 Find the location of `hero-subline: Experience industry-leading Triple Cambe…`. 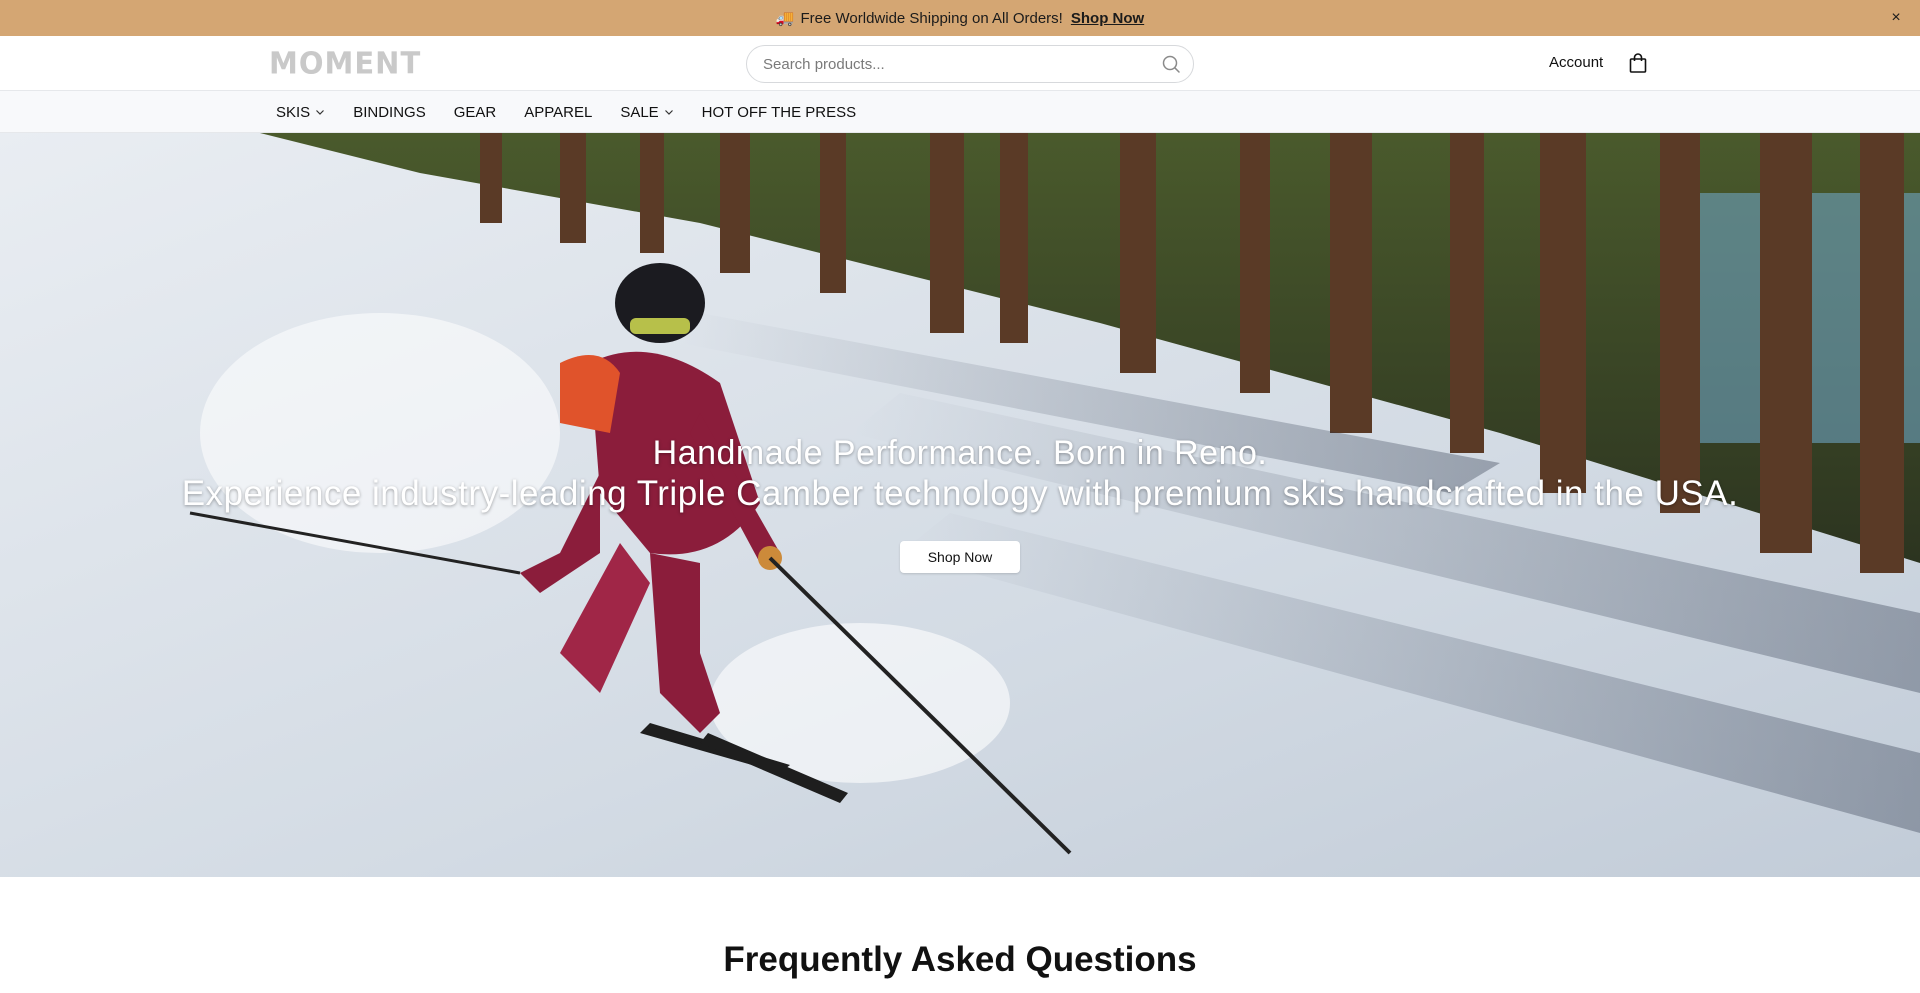

hero-subline: Experience industry-leading Triple Cambe… is located at coordinates (960, 493).